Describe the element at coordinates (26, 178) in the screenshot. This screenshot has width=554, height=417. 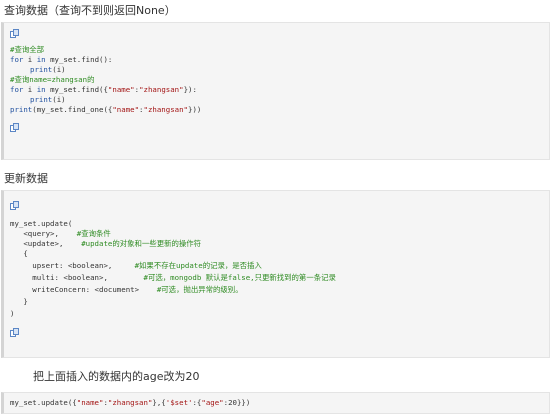
I see `section-heading-update: 更新数据` at that location.